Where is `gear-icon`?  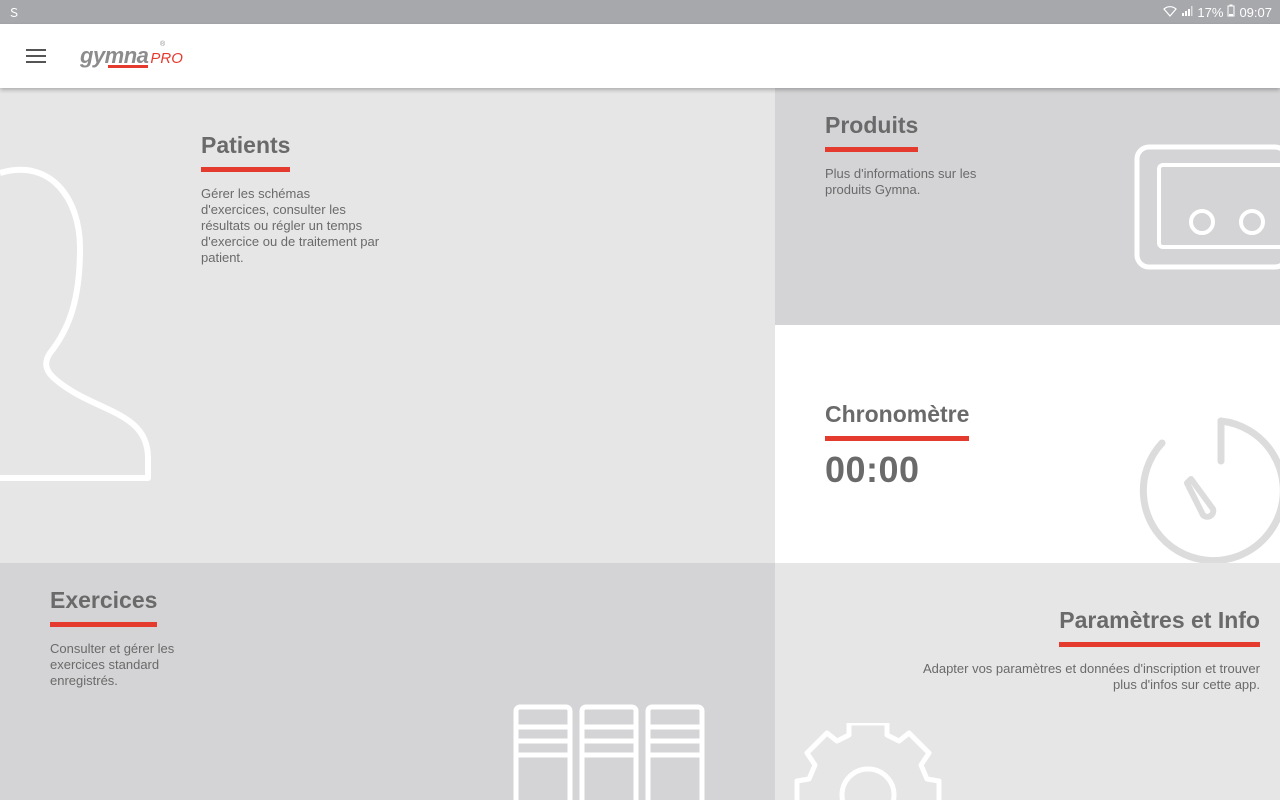 gear-icon is located at coordinates (868, 761).